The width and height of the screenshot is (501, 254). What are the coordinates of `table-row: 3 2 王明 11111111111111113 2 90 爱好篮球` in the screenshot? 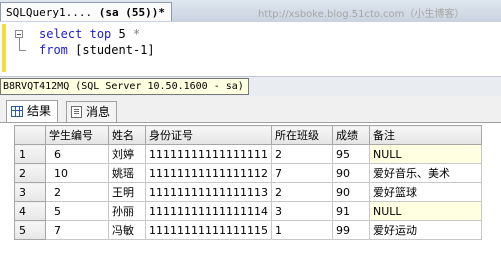 It's located at (248, 192).